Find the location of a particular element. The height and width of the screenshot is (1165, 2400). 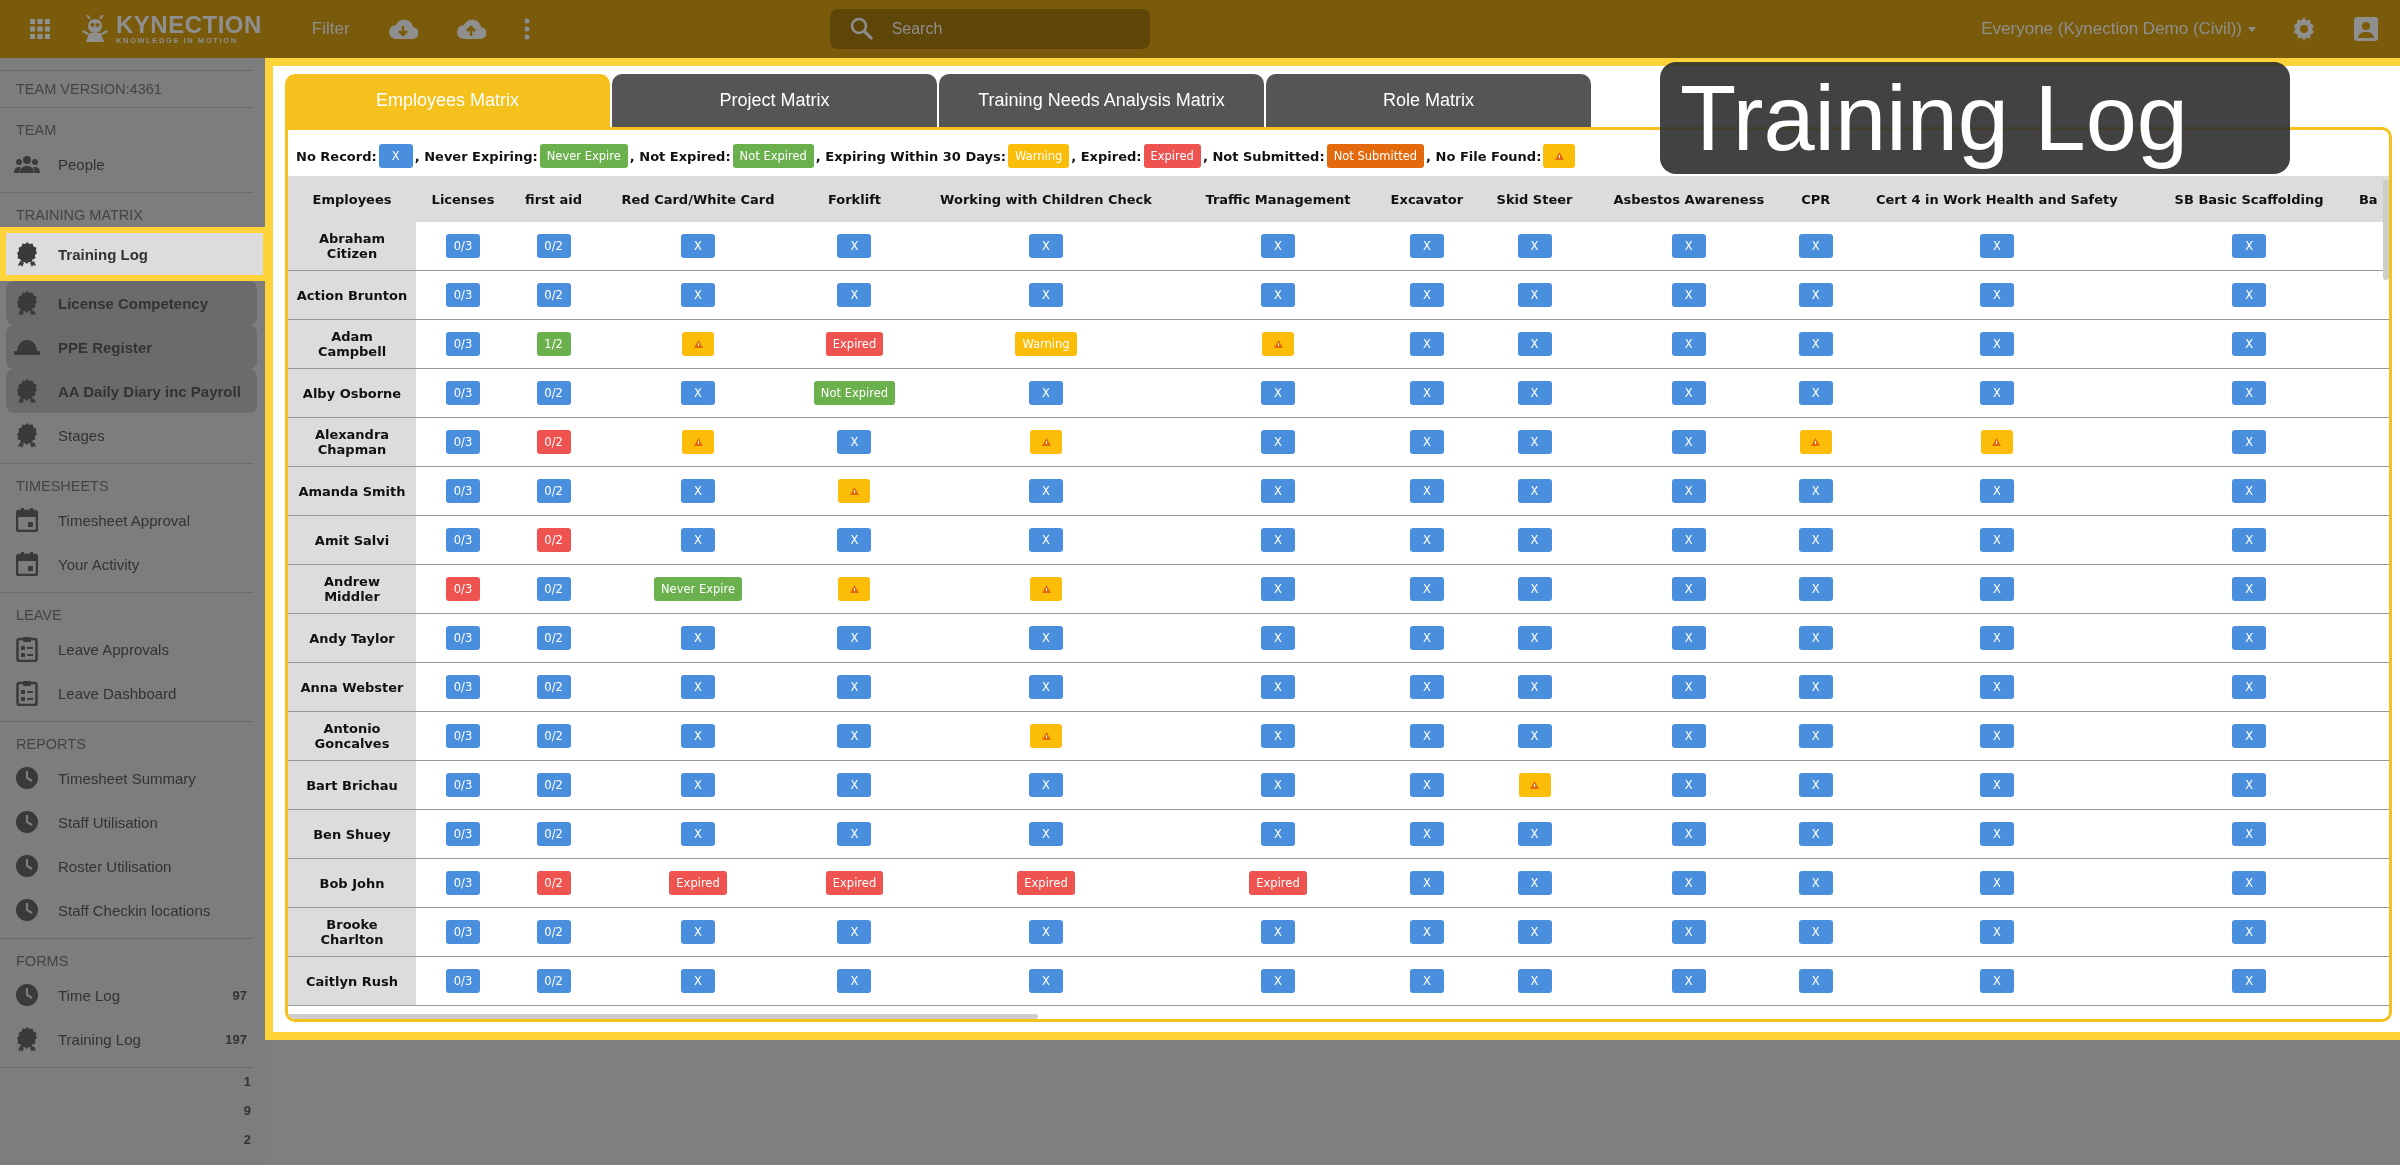

column-header: Working with Children Check is located at coordinates (1046, 199).